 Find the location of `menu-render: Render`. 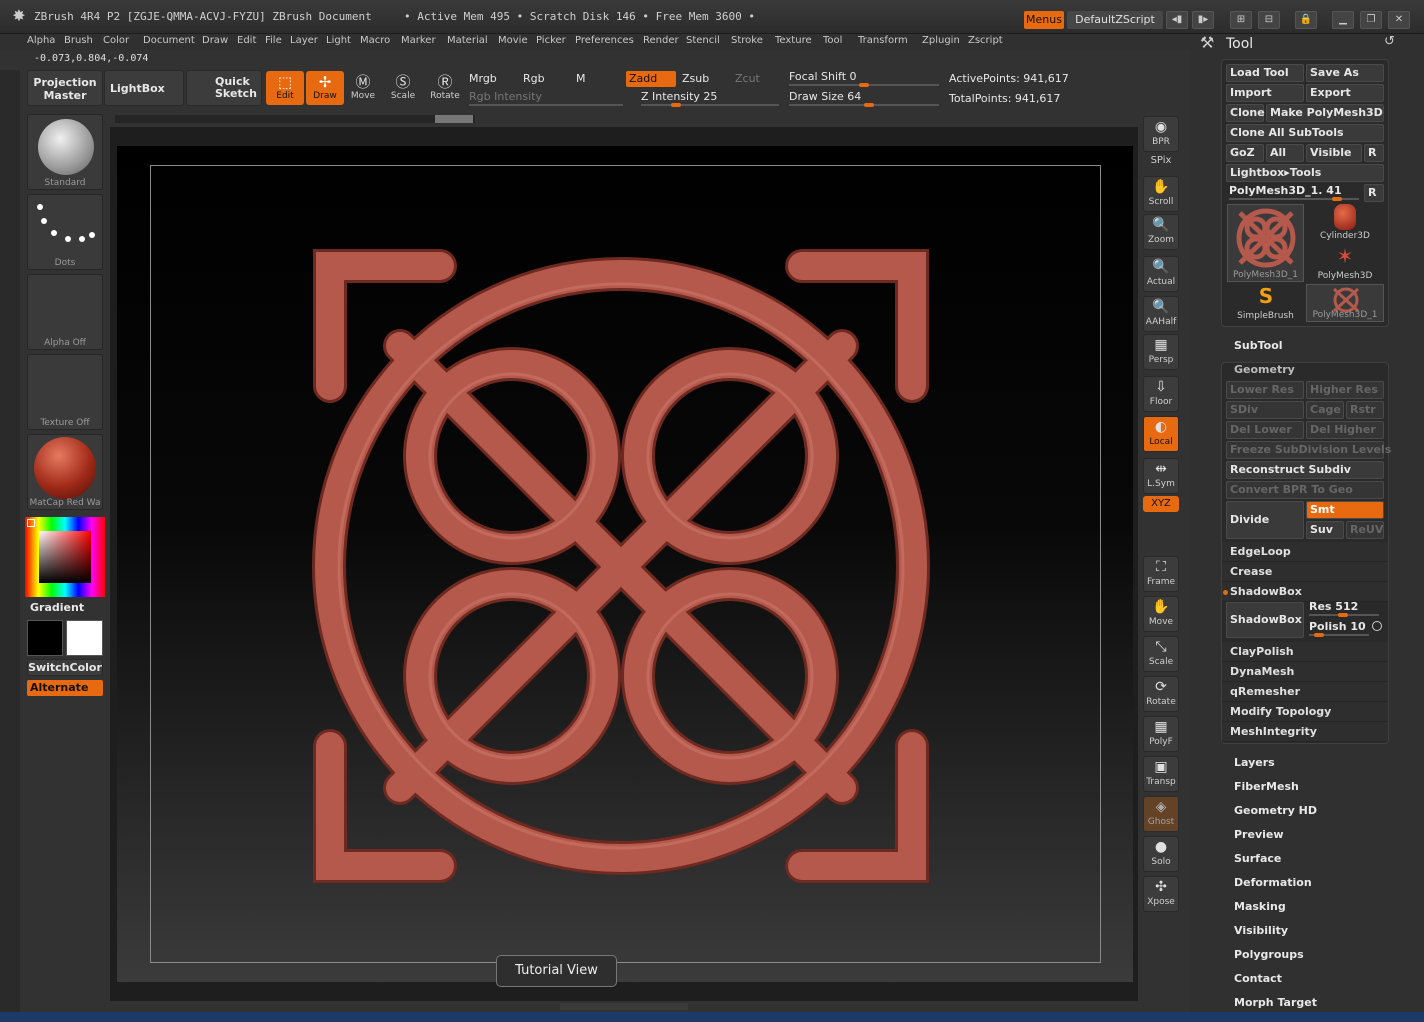

menu-render: Render is located at coordinates (661, 41).